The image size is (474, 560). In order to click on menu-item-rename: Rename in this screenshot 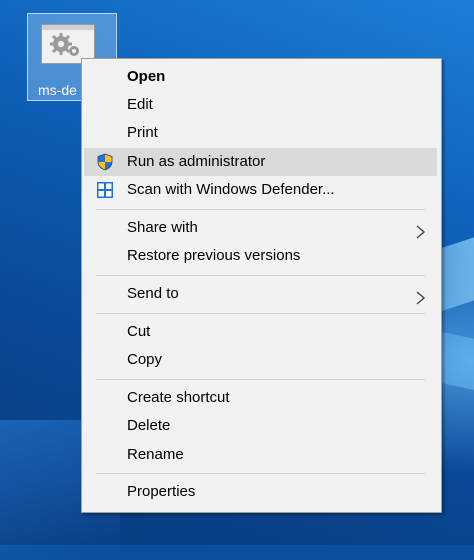, I will do `click(260, 455)`.